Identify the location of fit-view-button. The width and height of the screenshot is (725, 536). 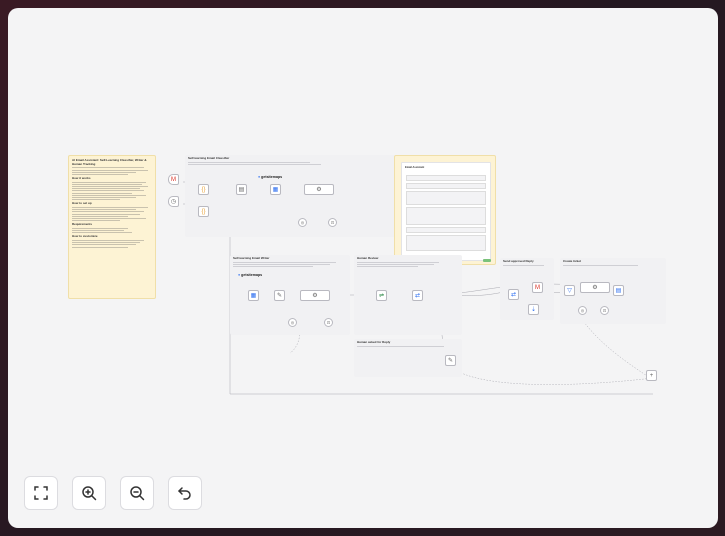
(41, 493).